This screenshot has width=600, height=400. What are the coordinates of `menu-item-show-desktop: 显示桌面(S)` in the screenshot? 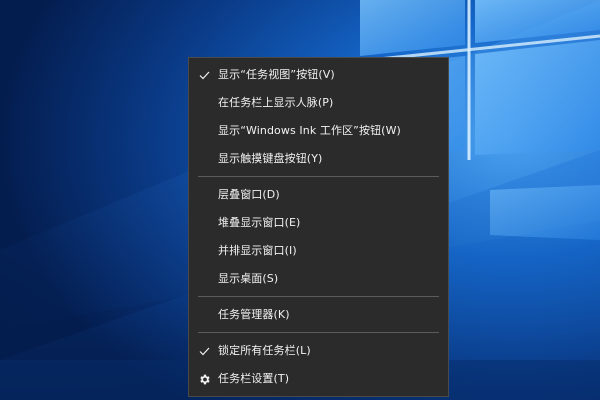 It's located at (318, 279).